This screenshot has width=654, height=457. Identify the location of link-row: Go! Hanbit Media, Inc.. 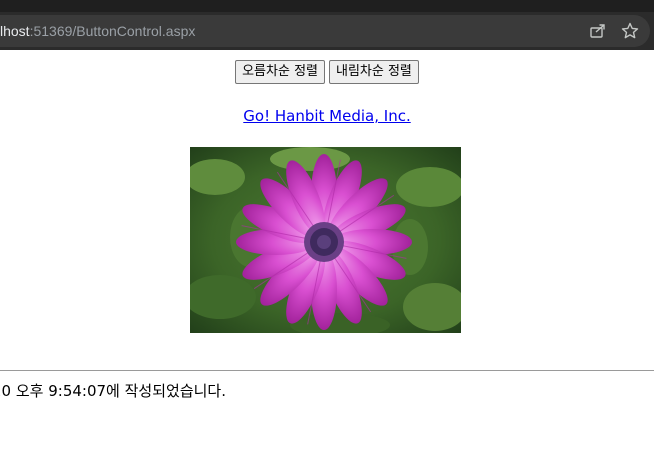
(327, 116).